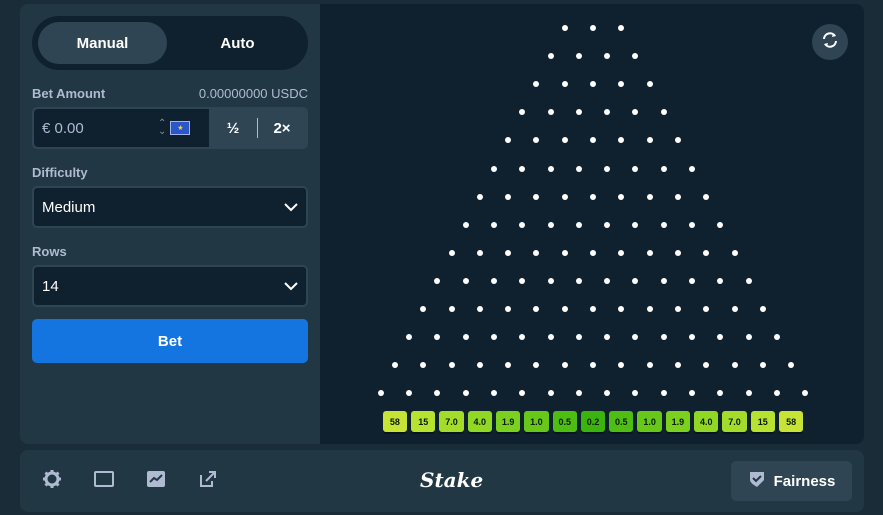 The image size is (883, 515). I want to click on live-stats-toggle, so click(156, 481).